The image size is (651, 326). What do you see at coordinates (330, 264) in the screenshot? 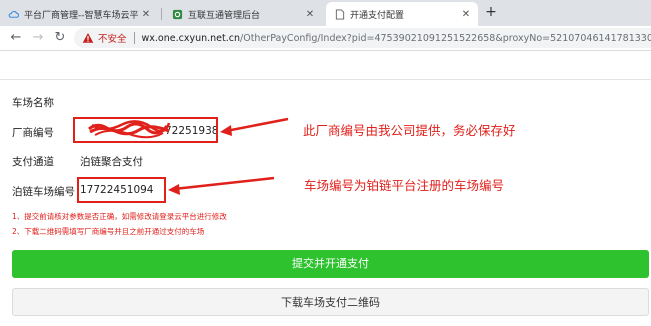
I see `submit-and-open-payment-button: 提交并开通支付` at bounding box center [330, 264].